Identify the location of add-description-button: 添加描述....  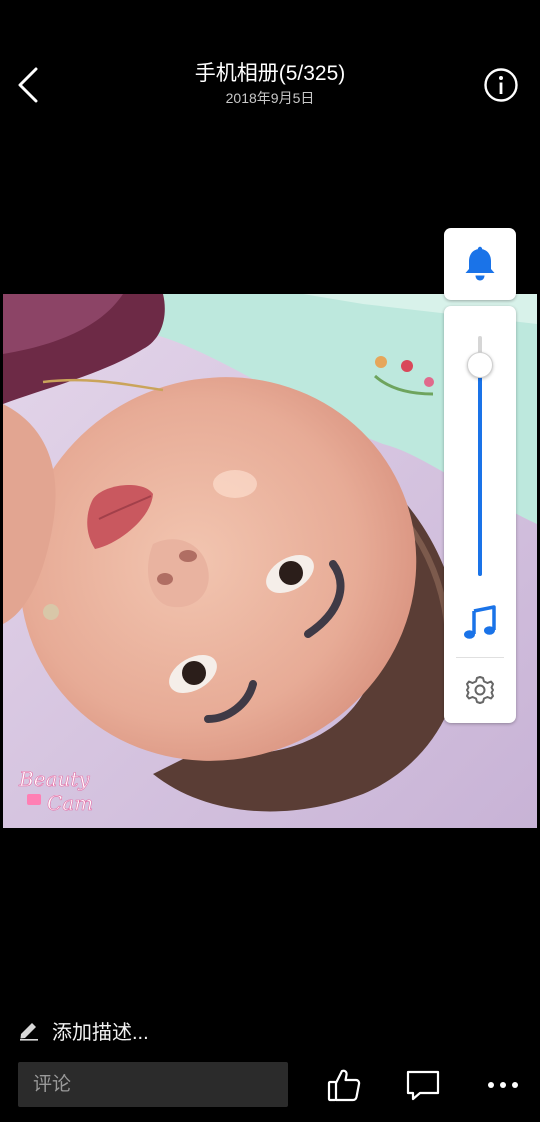
(83, 1030).